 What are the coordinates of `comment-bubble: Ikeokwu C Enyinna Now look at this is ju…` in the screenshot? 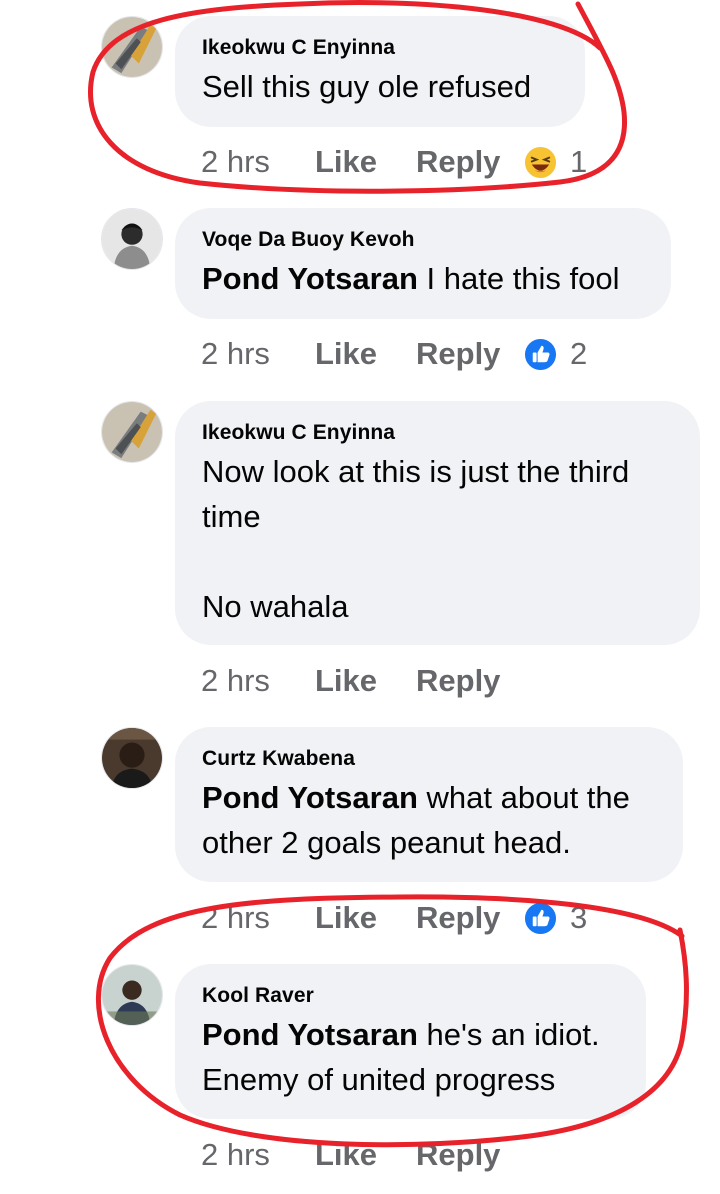 It's located at (437, 523).